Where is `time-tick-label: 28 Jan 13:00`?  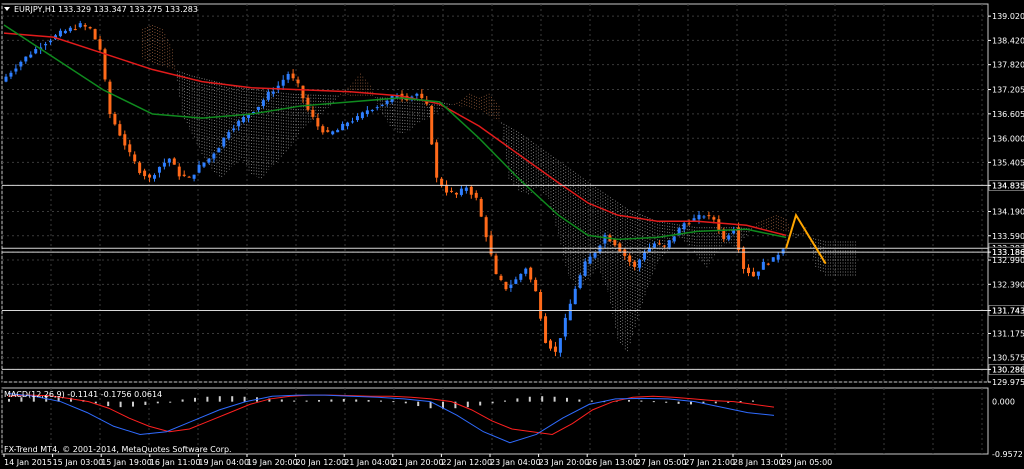
time-tick-label: 28 Jan 13:00 is located at coordinates (758, 462).